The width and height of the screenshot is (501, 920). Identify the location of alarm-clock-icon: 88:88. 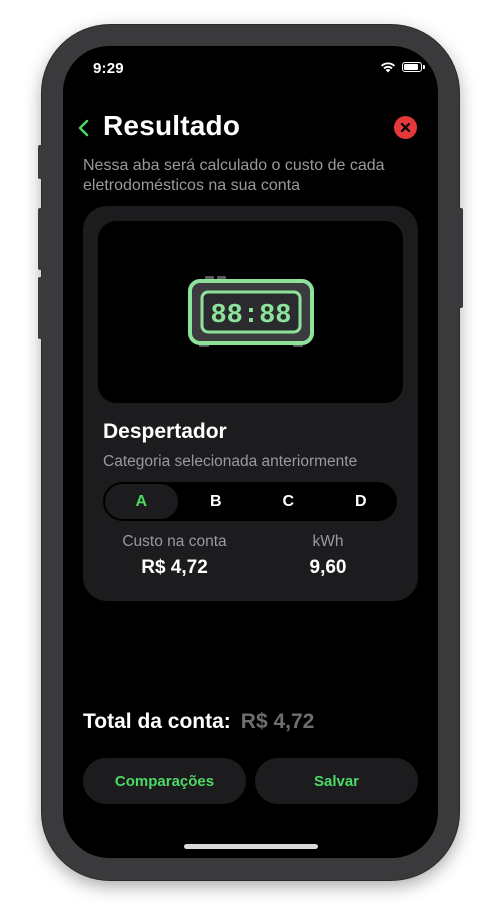
(251, 311).